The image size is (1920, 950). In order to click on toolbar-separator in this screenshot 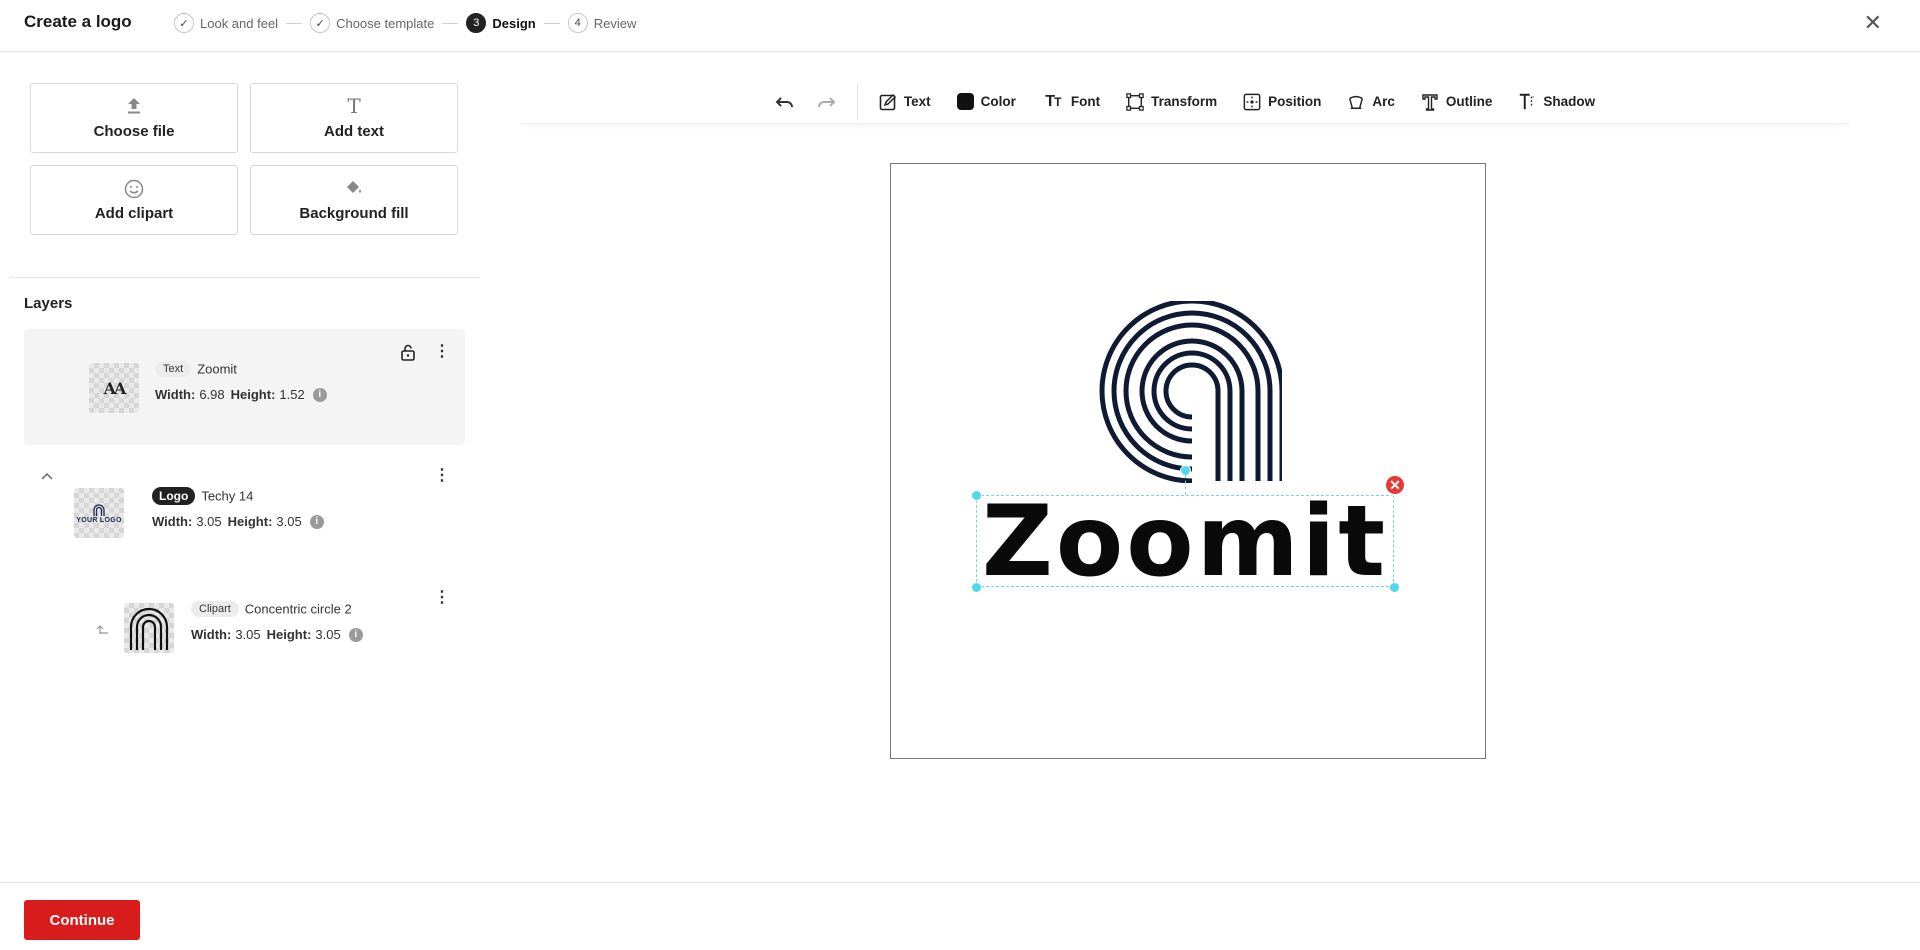, I will do `click(857, 101)`.